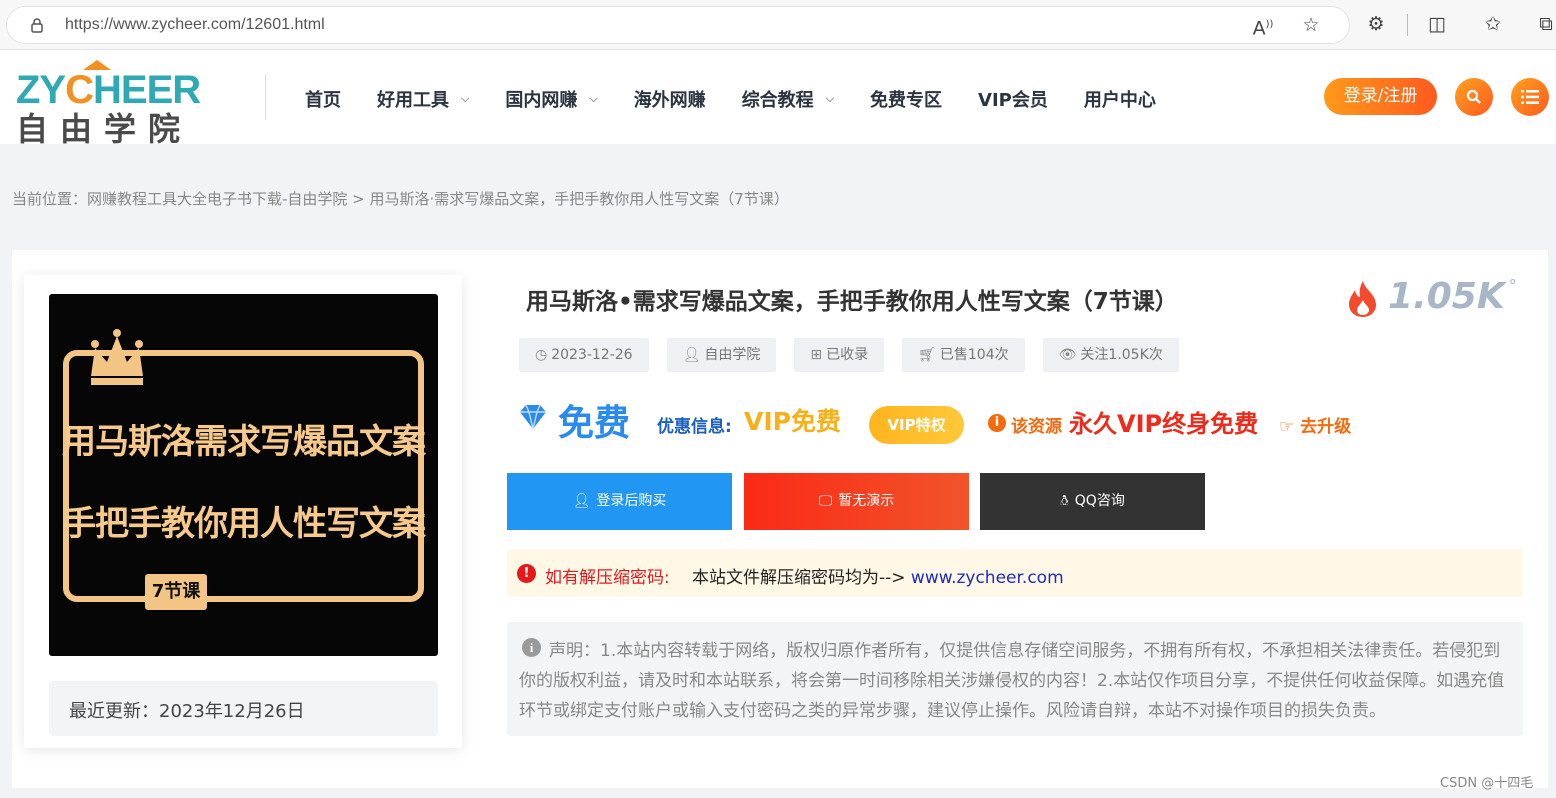  Describe the element at coordinates (1437, 24) in the screenshot. I see `split-screen-icon: ◫` at that location.